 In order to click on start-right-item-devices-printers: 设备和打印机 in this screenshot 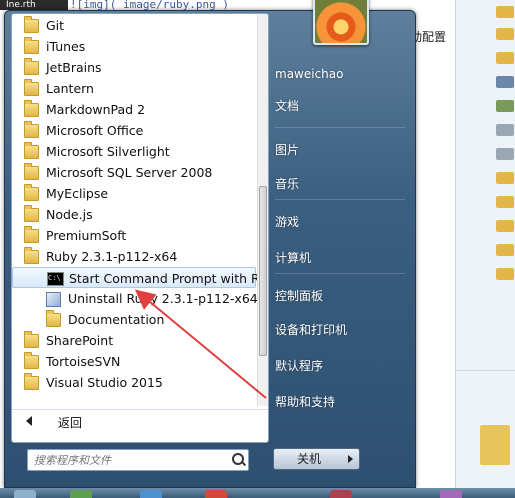, I will do `click(341, 330)`.